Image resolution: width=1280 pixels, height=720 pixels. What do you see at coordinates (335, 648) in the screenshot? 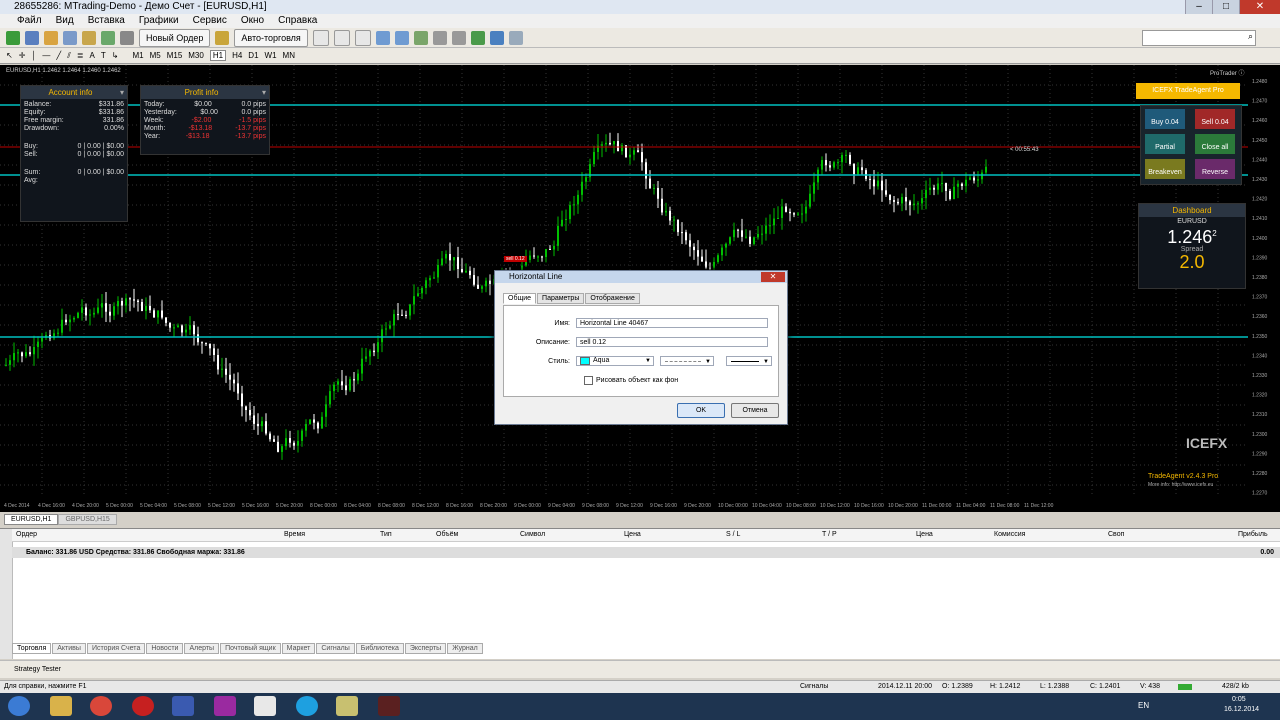
I see `tab-signals: Сигналы` at bounding box center [335, 648].